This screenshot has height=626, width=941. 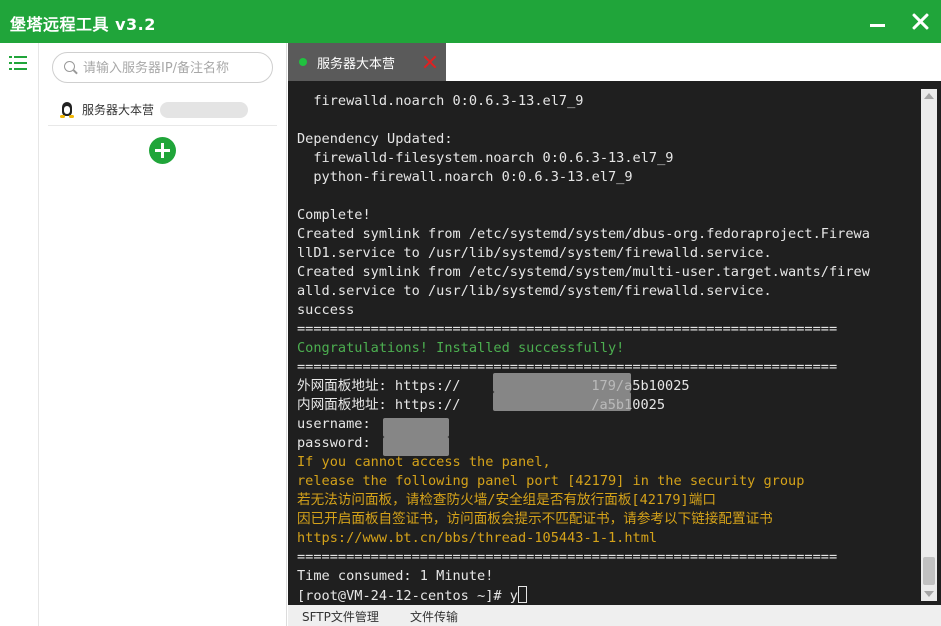 I want to click on terminal-line-text: username:, so click(x=334, y=424).